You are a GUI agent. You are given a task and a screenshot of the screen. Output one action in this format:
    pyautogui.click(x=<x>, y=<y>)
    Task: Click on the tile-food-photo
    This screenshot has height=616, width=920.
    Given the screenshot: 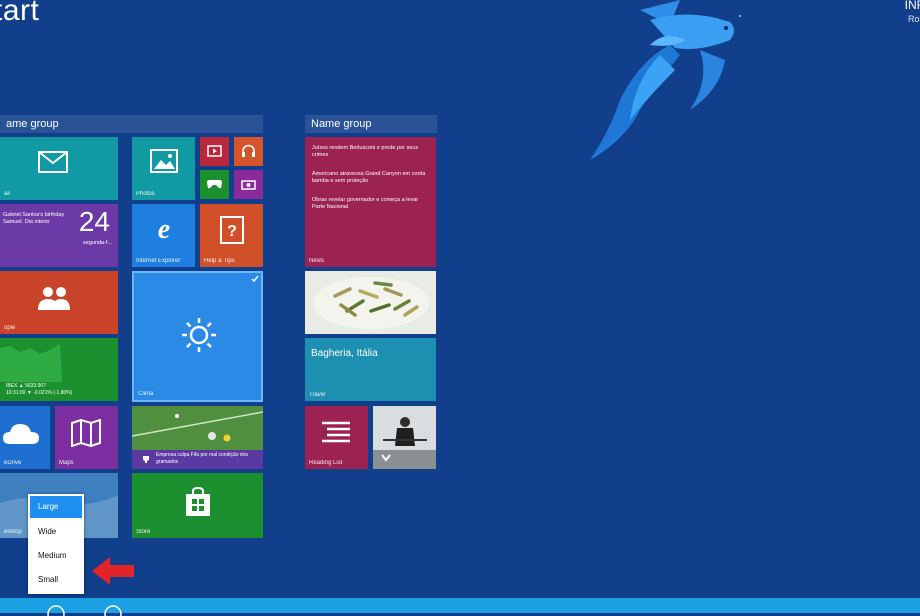 What is the action you would take?
    pyautogui.click(x=370, y=302)
    